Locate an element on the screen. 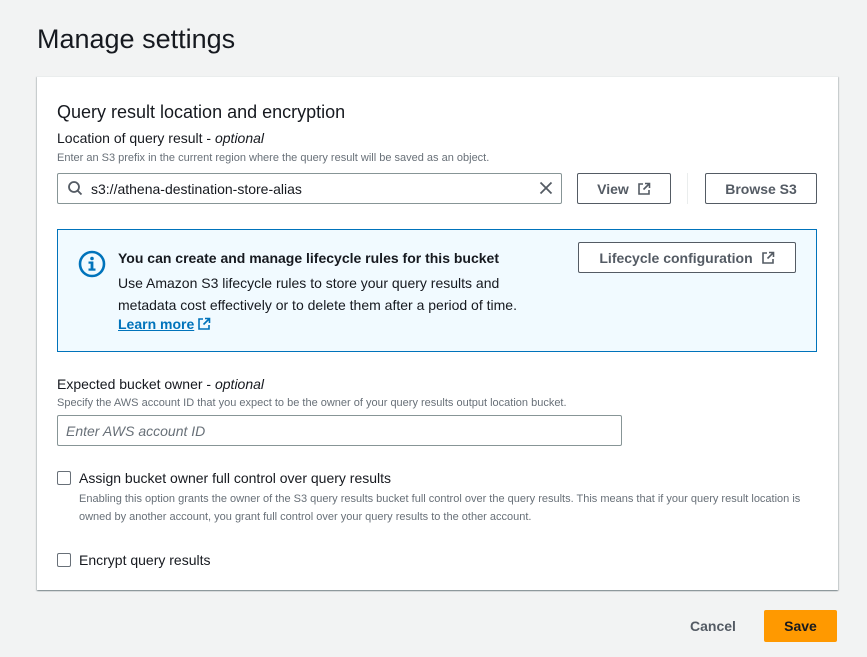 The image size is (867, 657). section-title: Query result location and encryption is located at coordinates (201, 112).